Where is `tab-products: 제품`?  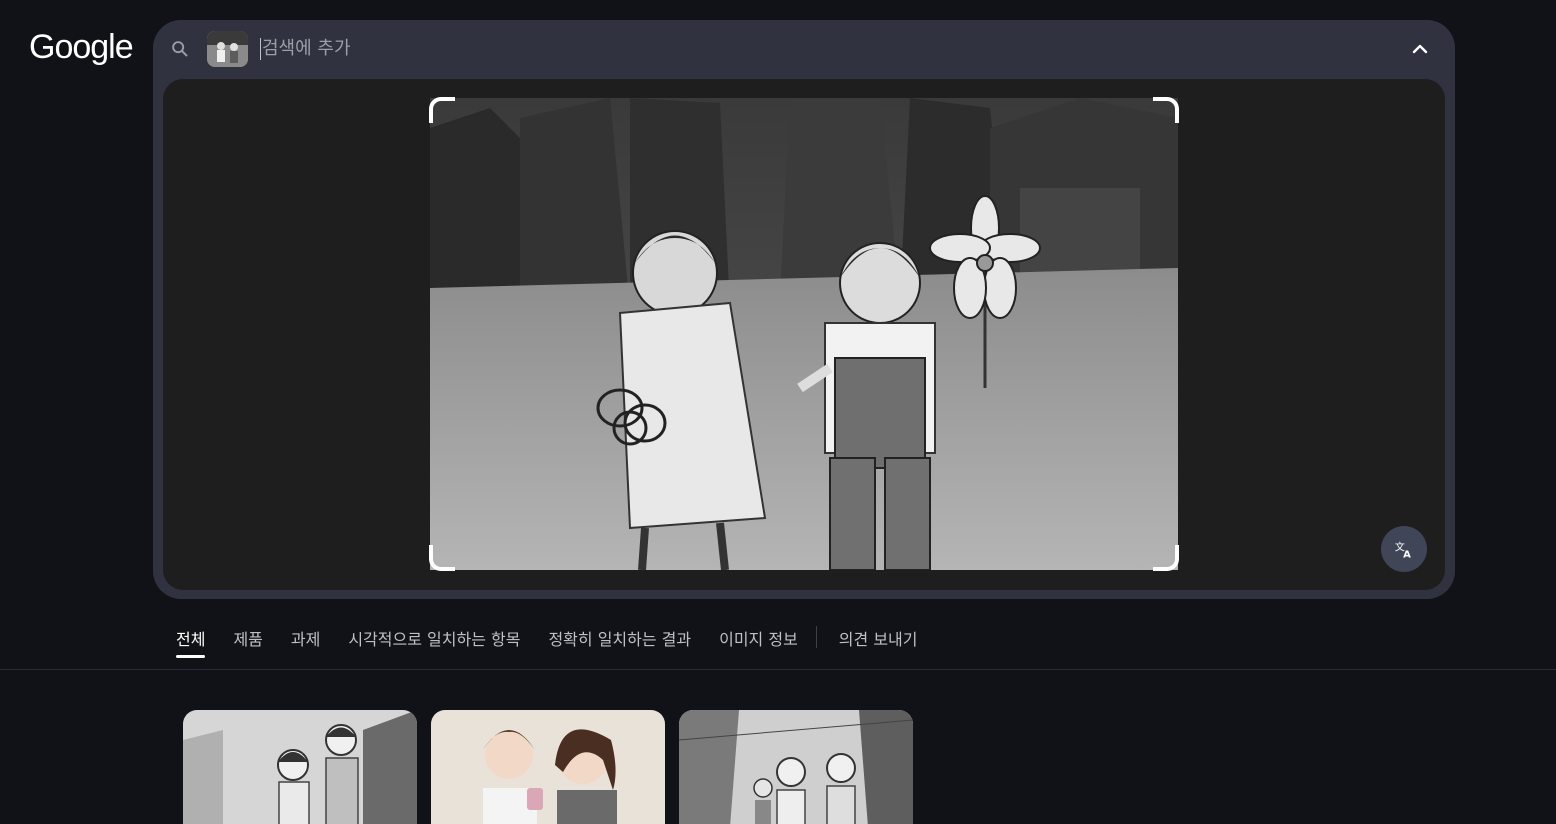 tab-products: 제품 is located at coordinates (247, 642).